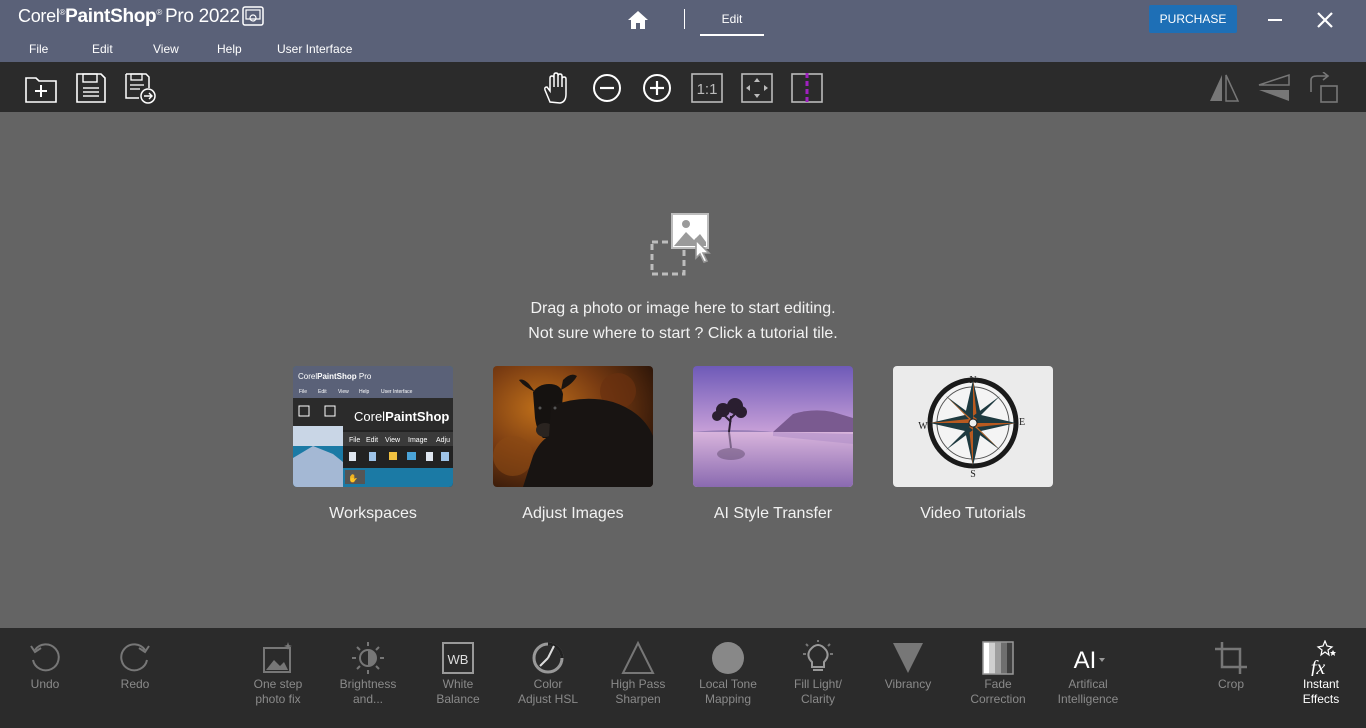 The width and height of the screenshot is (1366, 728). Describe the element at coordinates (1325, 20) in the screenshot. I see `close-icon` at that location.